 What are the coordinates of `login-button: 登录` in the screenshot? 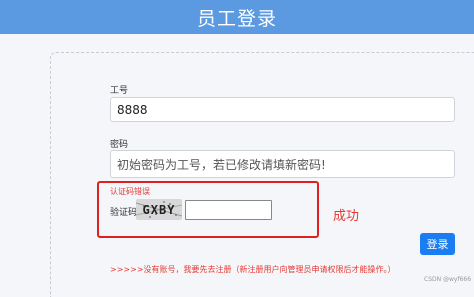 It's located at (437, 244).